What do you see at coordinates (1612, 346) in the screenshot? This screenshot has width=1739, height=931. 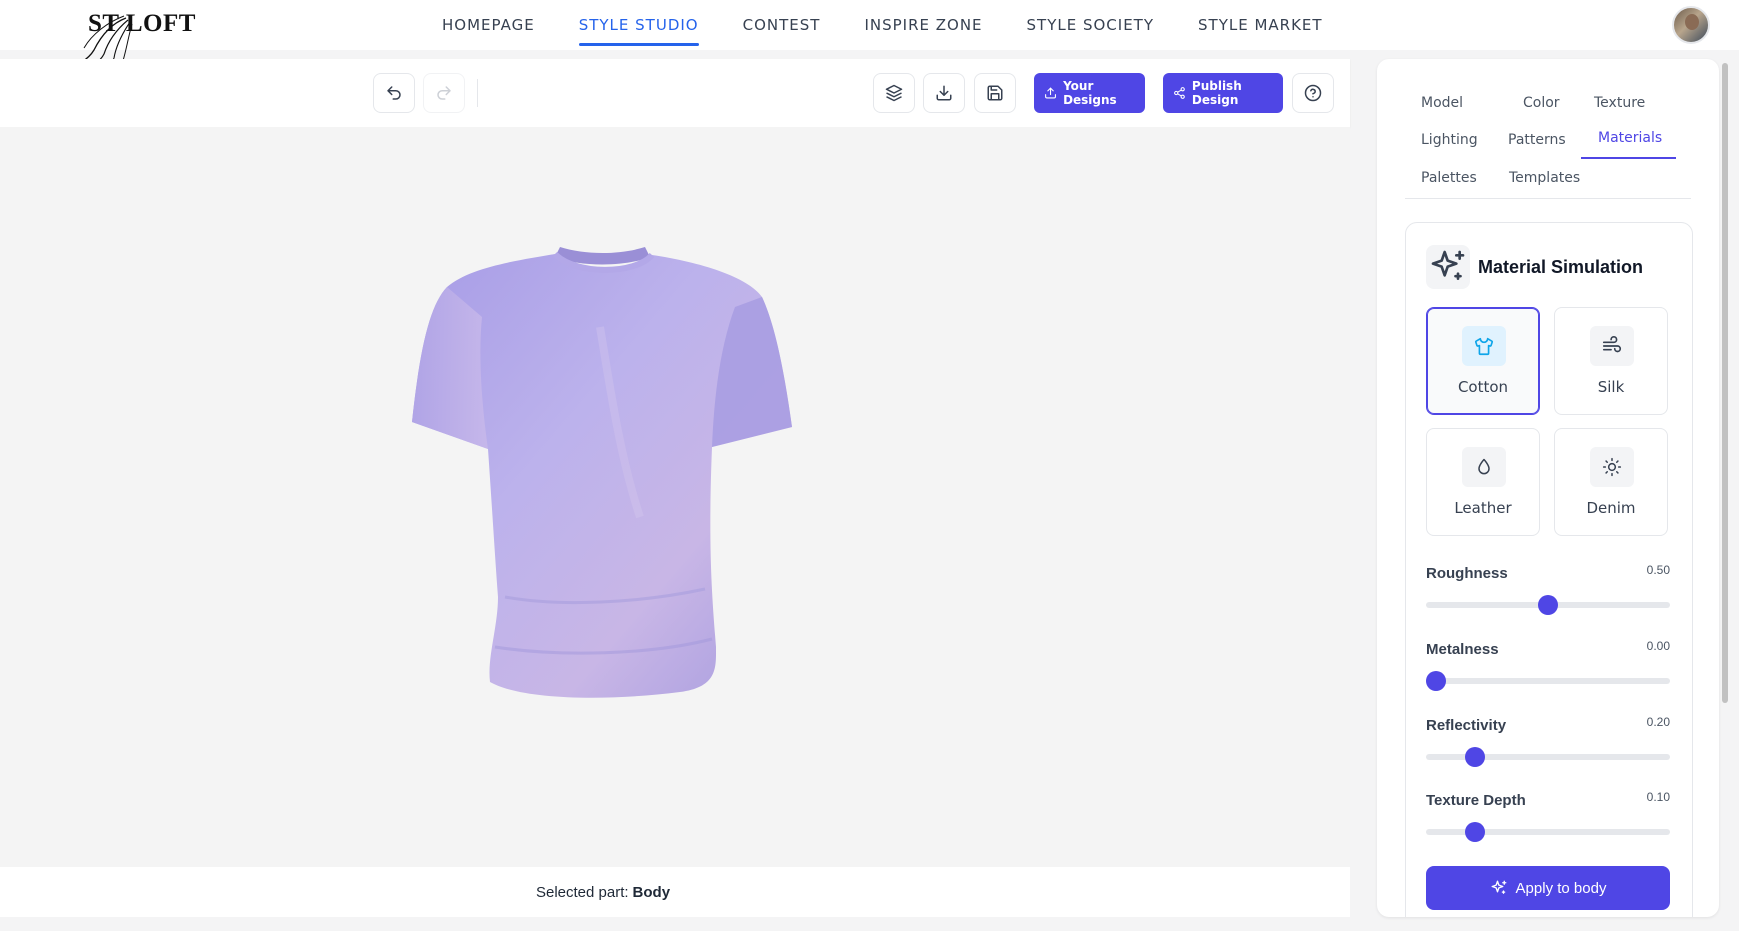 I see `wind-icon` at bounding box center [1612, 346].